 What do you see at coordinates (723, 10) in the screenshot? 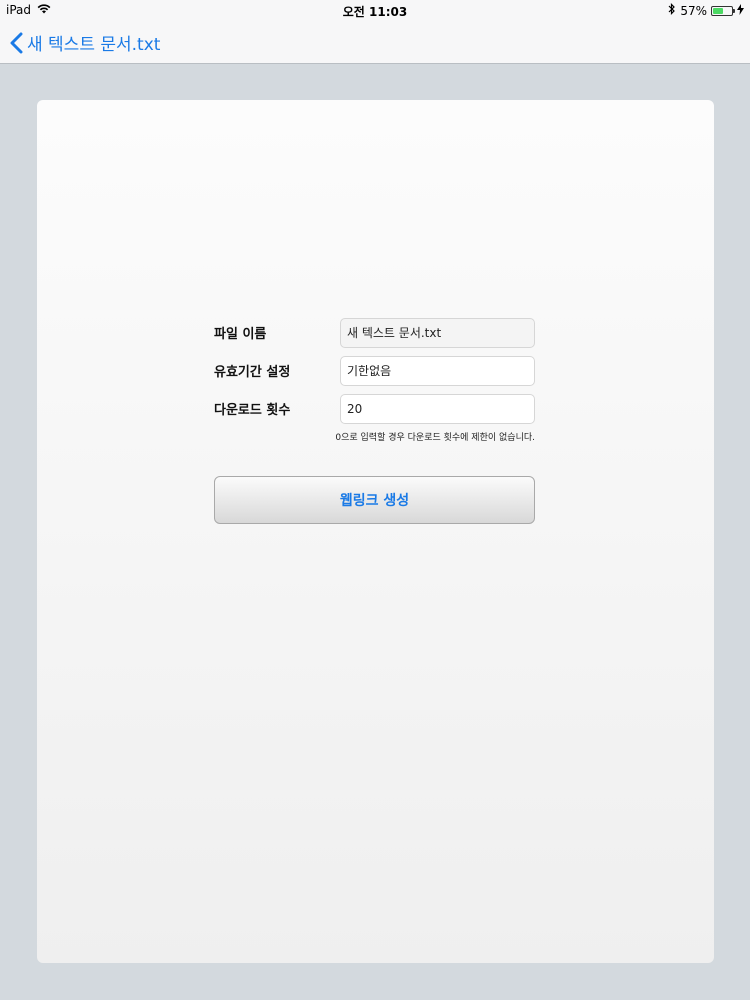
I see `battery-icon` at bounding box center [723, 10].